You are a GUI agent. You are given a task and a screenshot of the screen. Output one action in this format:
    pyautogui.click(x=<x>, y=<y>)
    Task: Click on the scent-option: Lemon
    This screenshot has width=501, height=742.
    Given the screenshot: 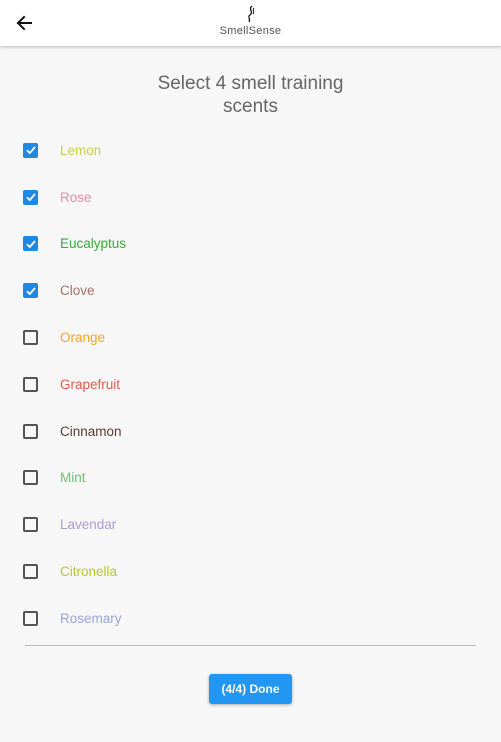 What is the action you would take?
    pyautogui.click(x=250, y=150)
    